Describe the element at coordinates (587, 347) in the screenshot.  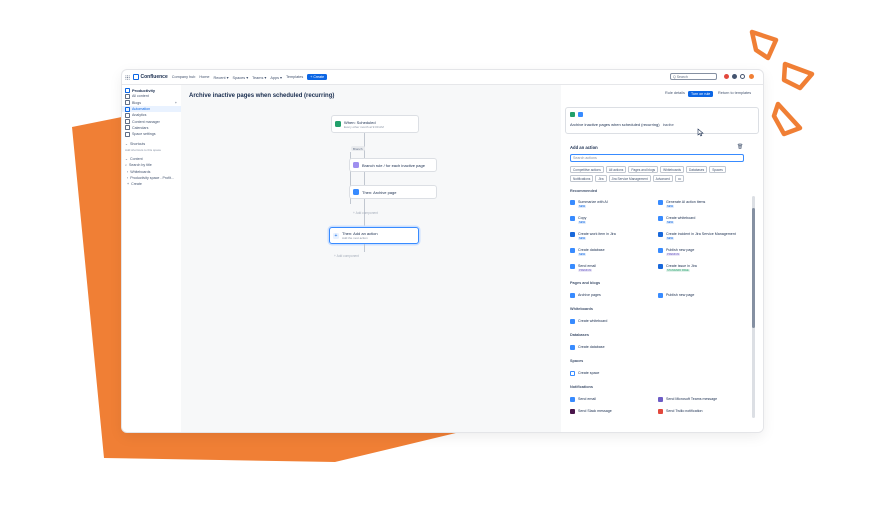
I see `action-create-database: Create database` at that location.